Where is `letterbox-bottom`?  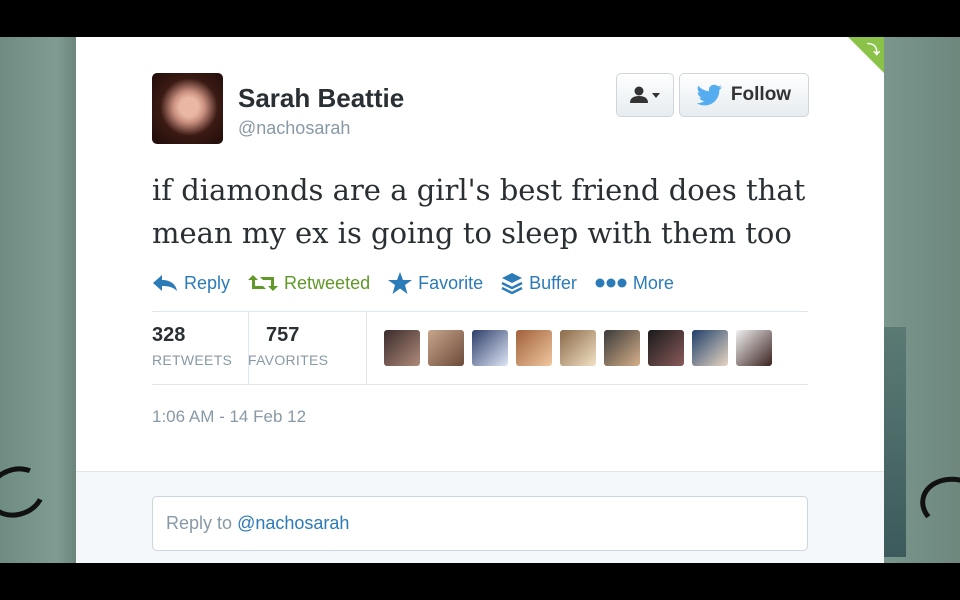 letterbox-bottom is located at coordinates (480, 581).